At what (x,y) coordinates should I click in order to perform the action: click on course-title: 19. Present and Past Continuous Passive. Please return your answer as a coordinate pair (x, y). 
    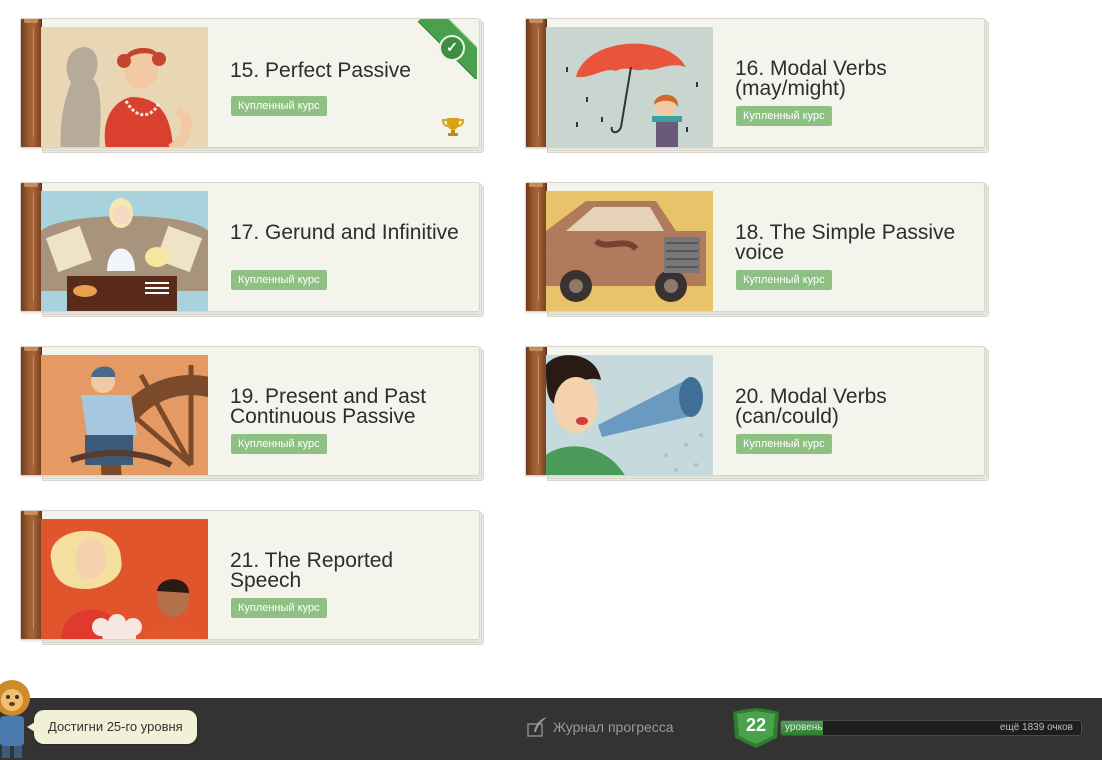
    Looking at the image, I should click on (328, 406).